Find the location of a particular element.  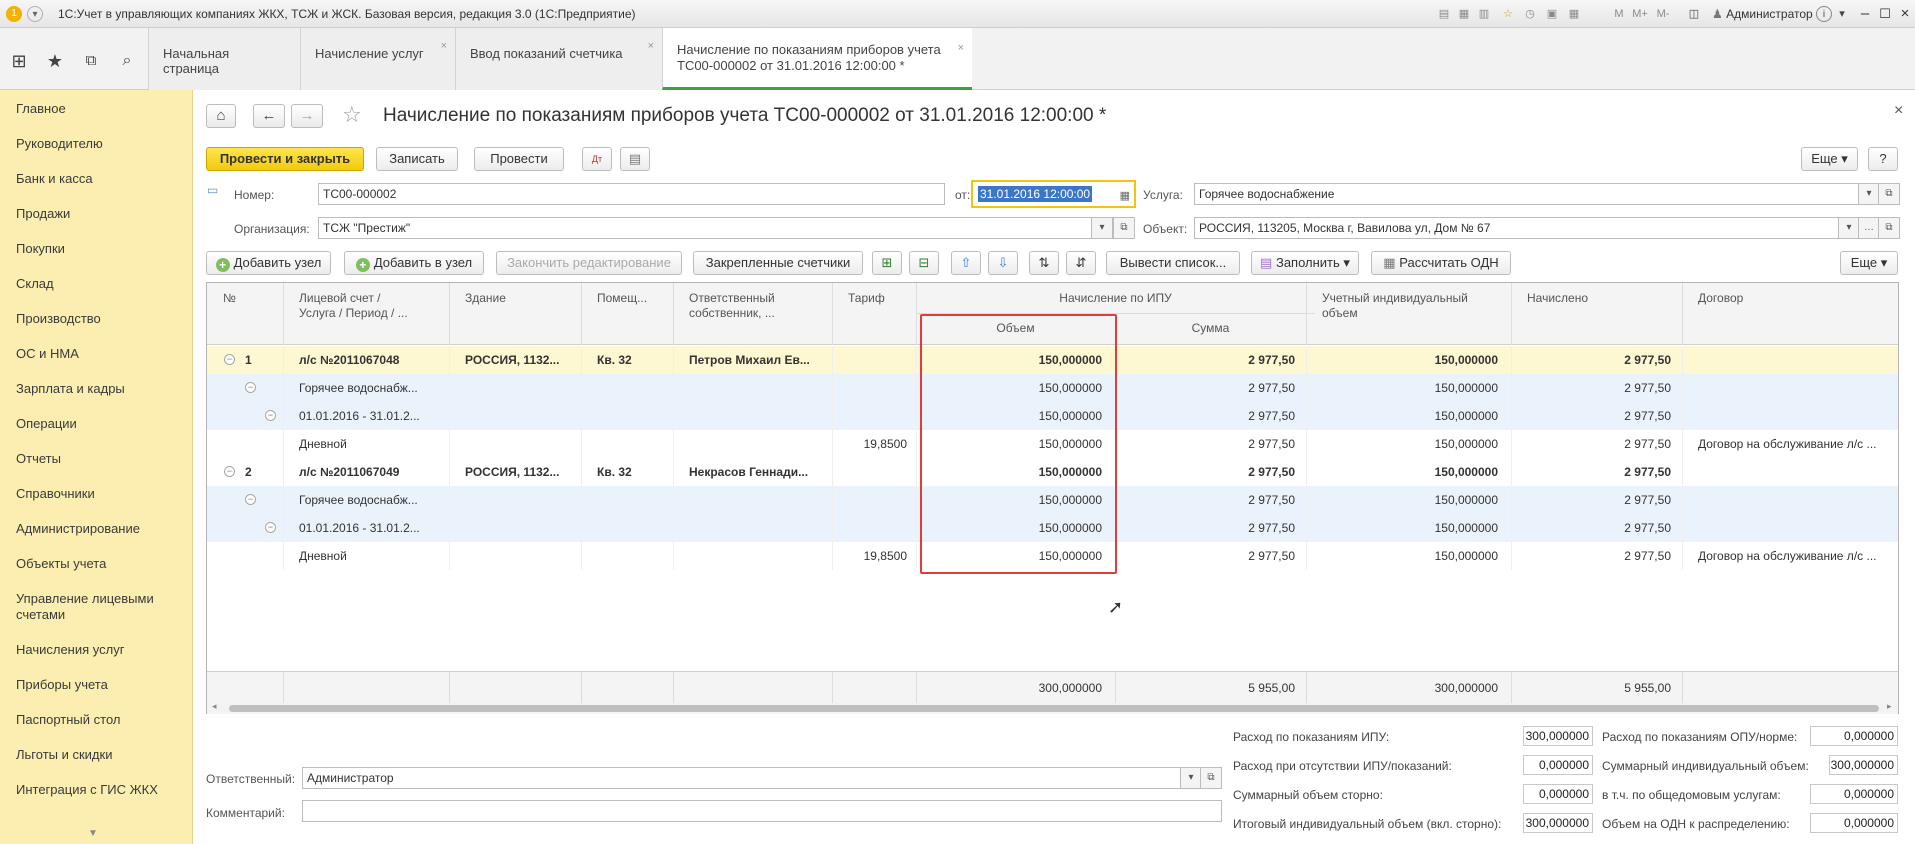

total-ind-volume-value: 300,000000 is located at coordinates (1558, 823).